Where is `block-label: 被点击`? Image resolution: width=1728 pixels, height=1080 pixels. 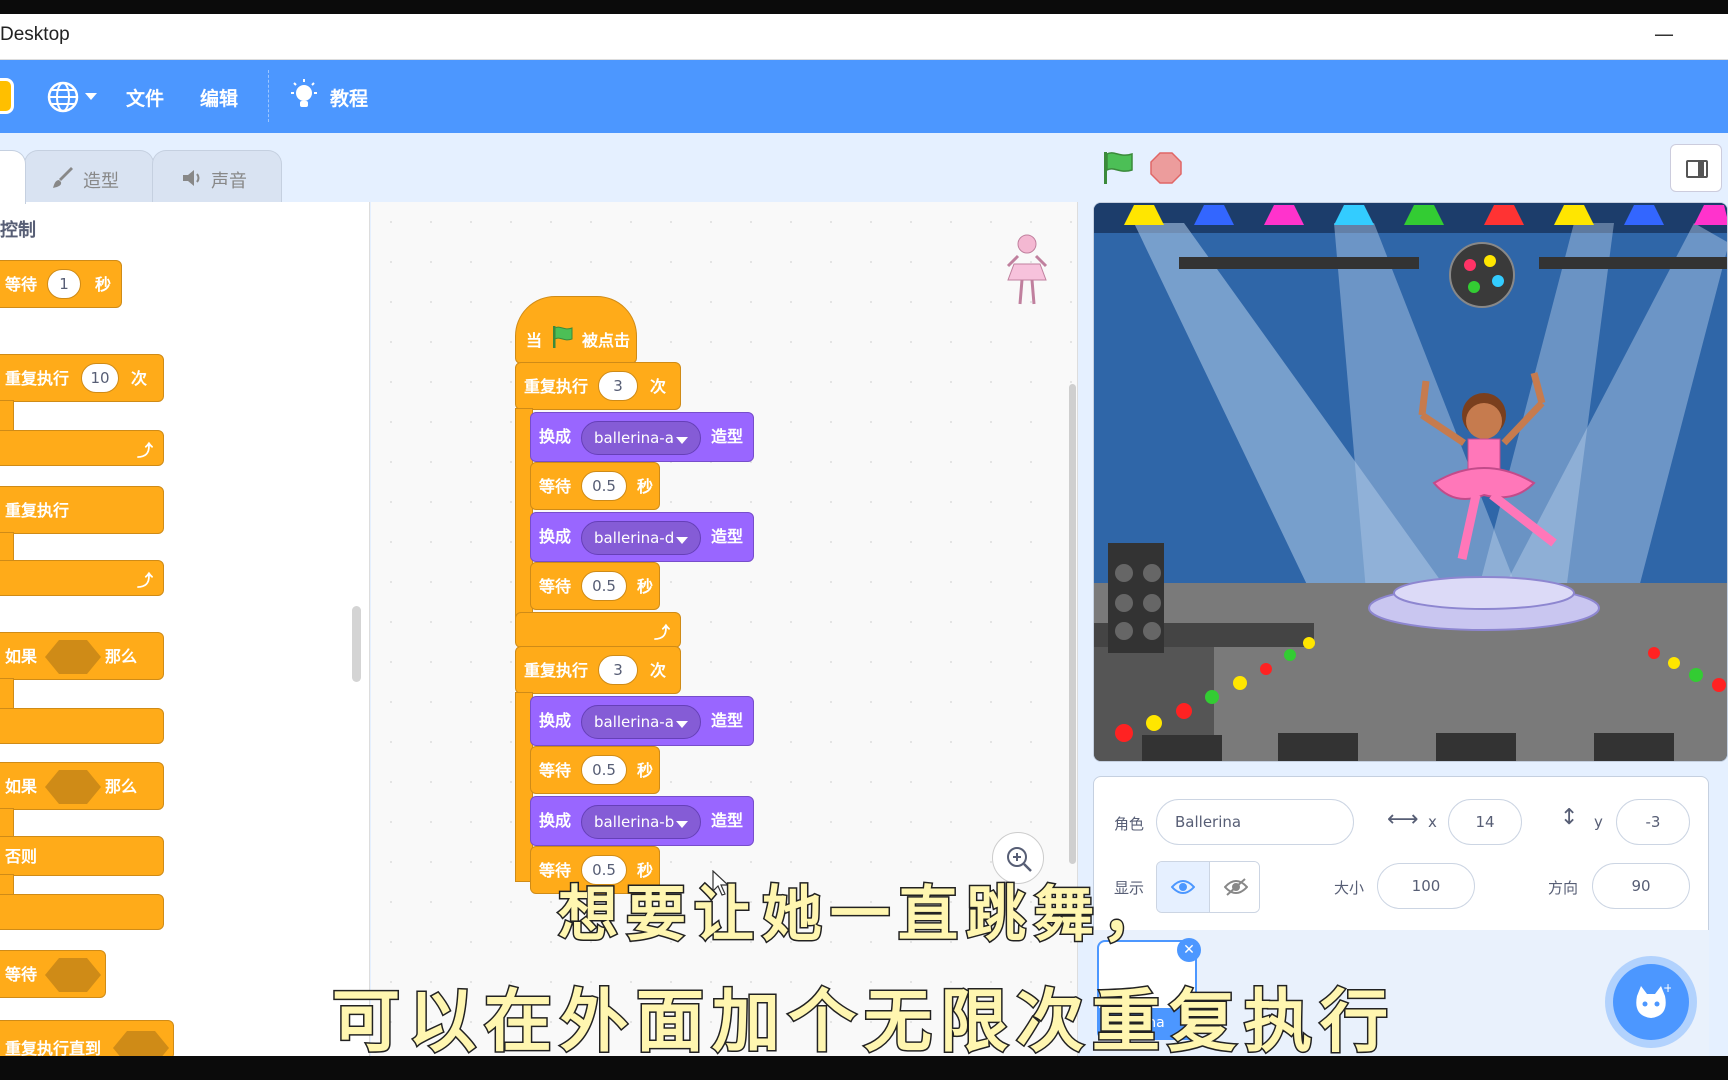 block-label: 被点击 is located at coordinates (606, 340).